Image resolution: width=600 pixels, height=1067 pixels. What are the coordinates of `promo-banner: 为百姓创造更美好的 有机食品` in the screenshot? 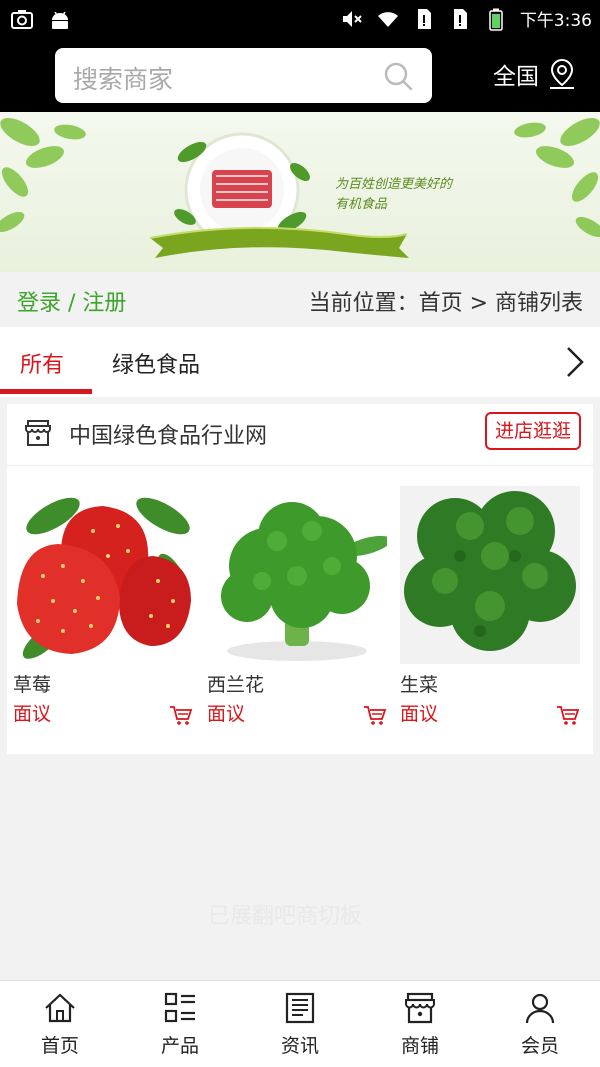 It's located at (300, 192).